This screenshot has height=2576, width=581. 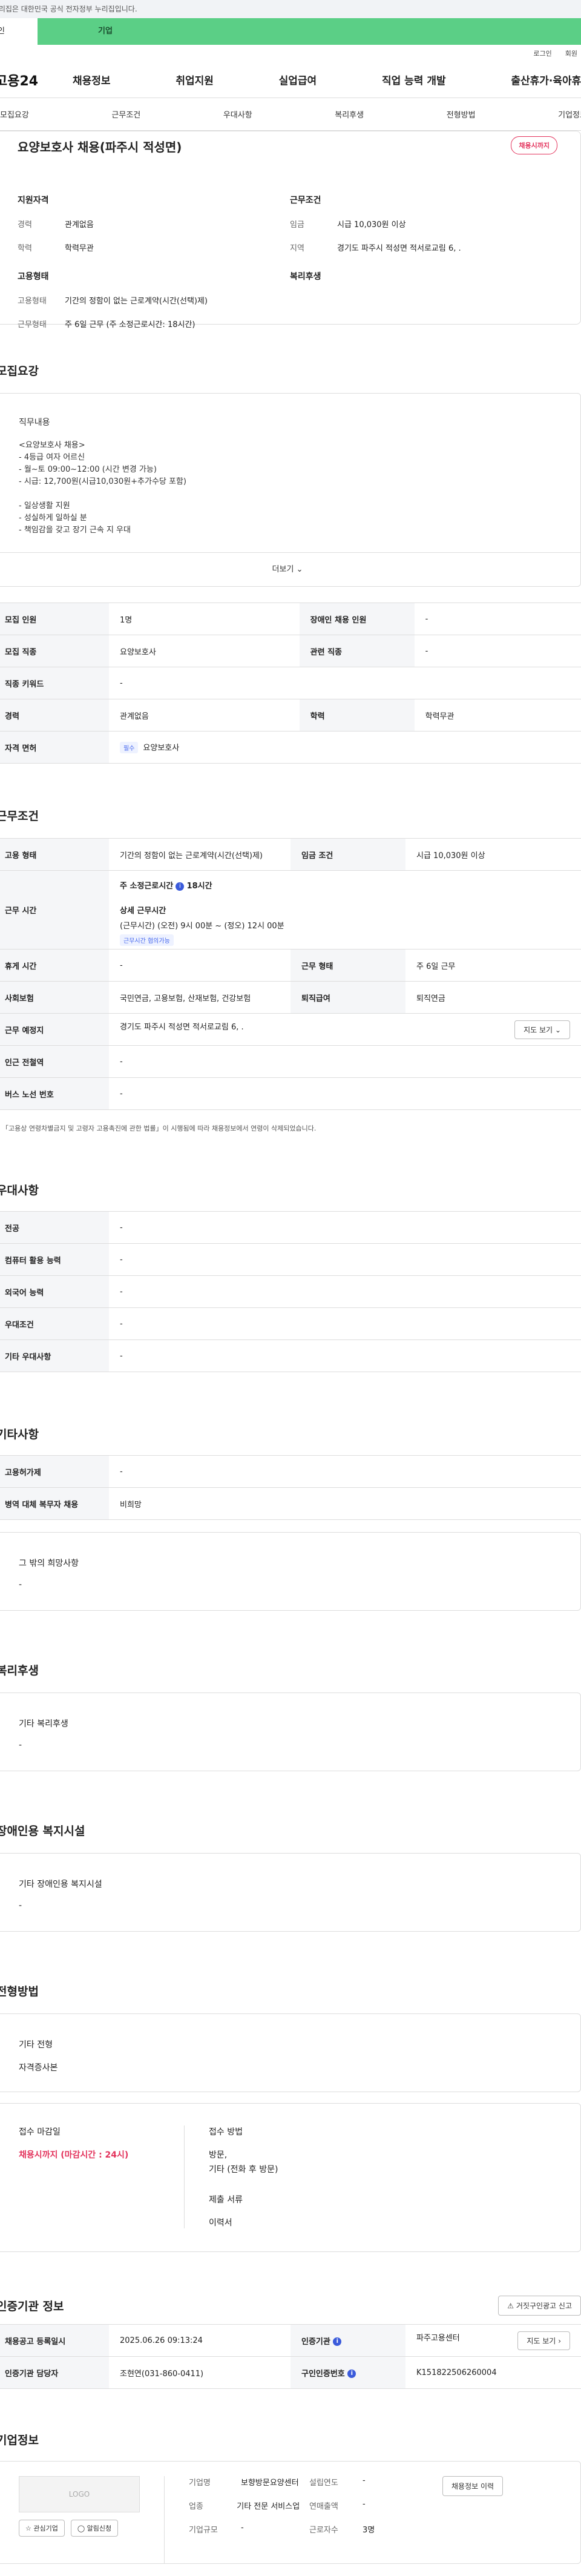 I want to click on table-row: 컴퓨터 활용 능력 -, so click(x=290, y=1259).